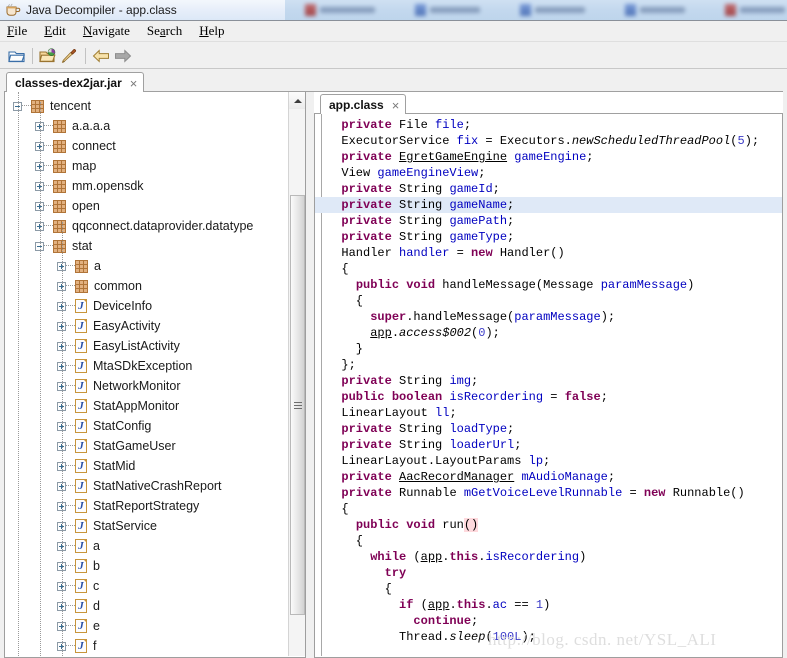  Describe the element at coordinates (146, 286) in the screenshot. I see `tree-node: common` at that location.